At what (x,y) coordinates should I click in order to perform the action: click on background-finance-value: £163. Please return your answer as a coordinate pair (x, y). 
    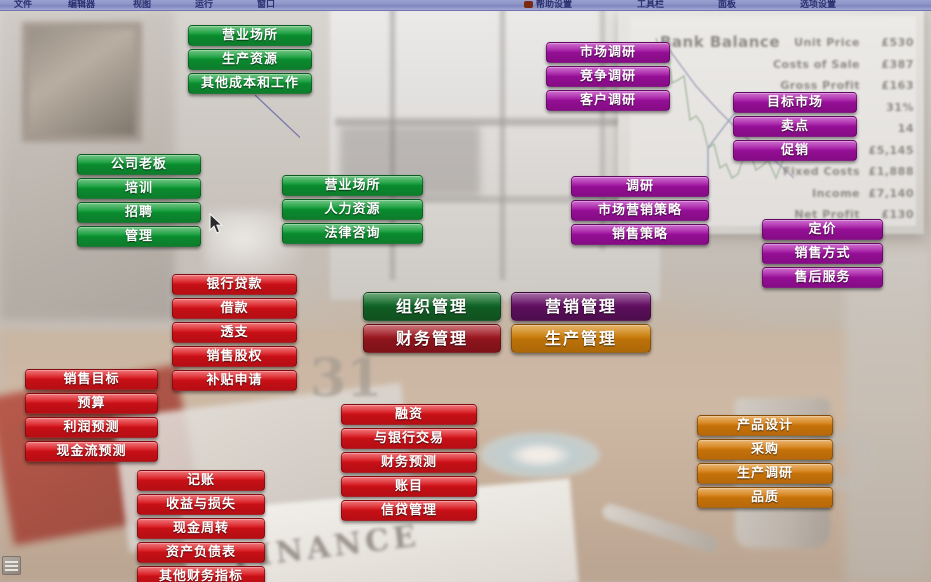
    Looking at the image, I should click on (897, 85).